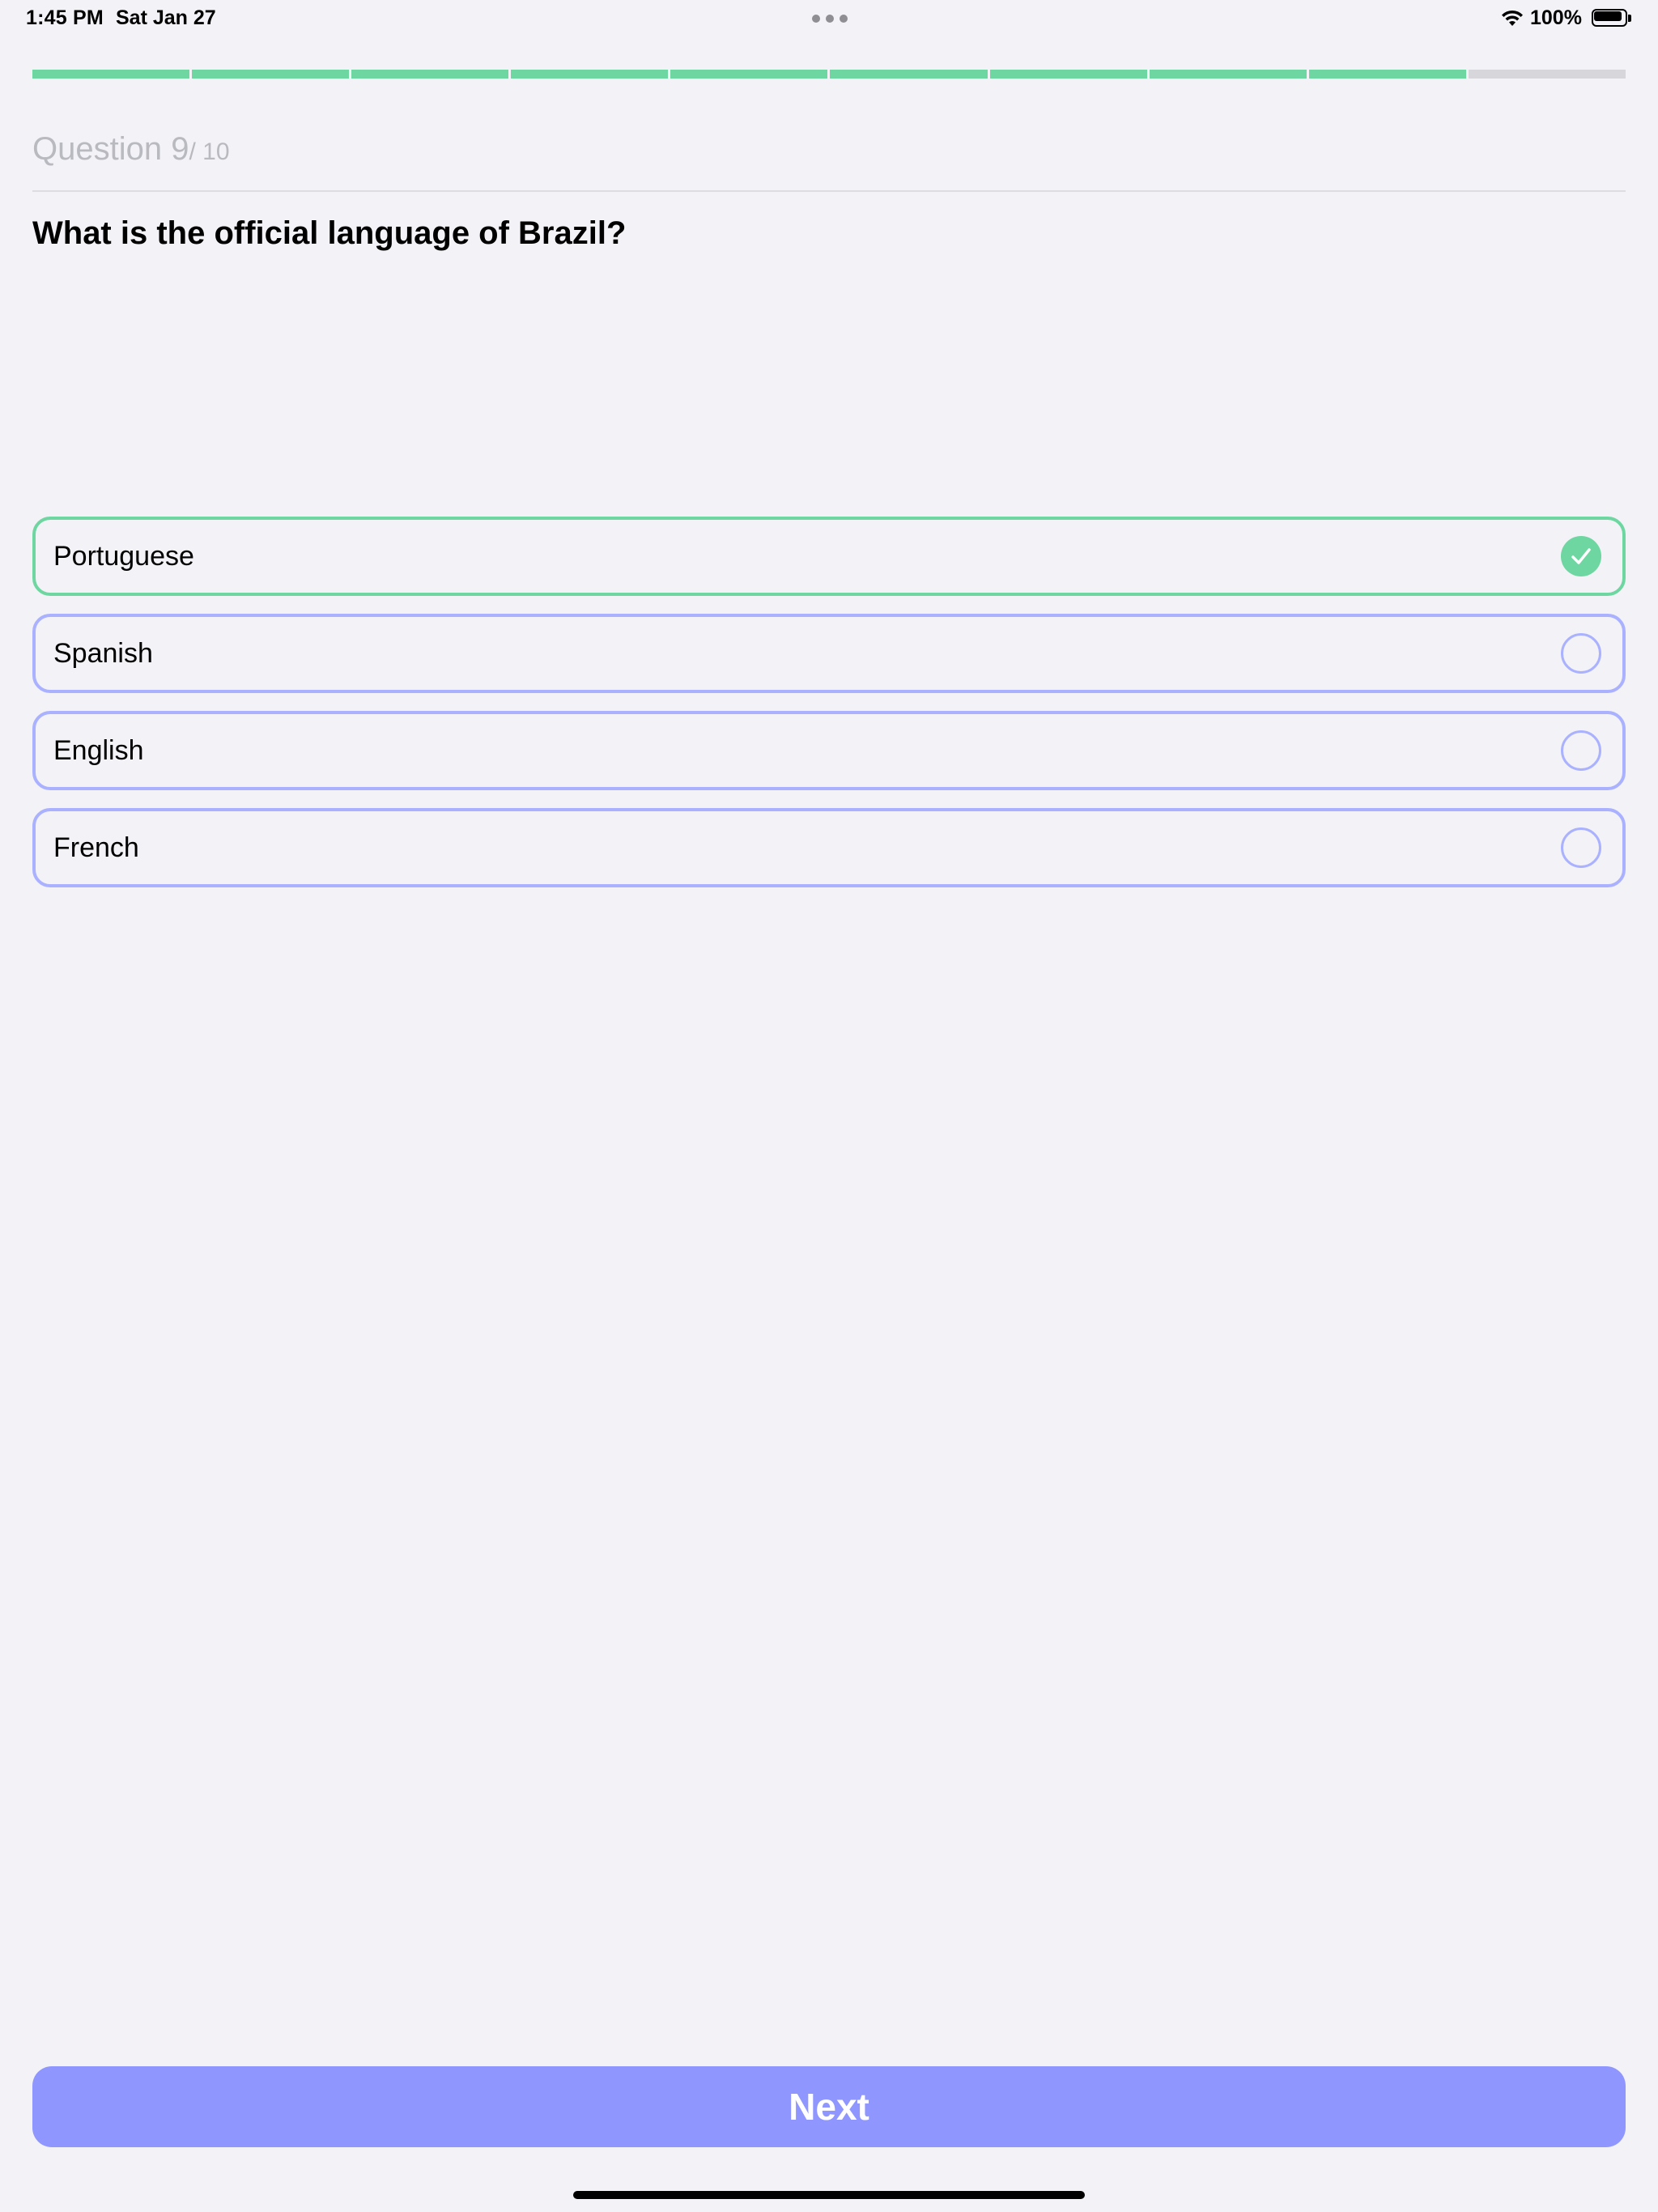  I want to click on multitasking-dots-icon, so click(830, 19).